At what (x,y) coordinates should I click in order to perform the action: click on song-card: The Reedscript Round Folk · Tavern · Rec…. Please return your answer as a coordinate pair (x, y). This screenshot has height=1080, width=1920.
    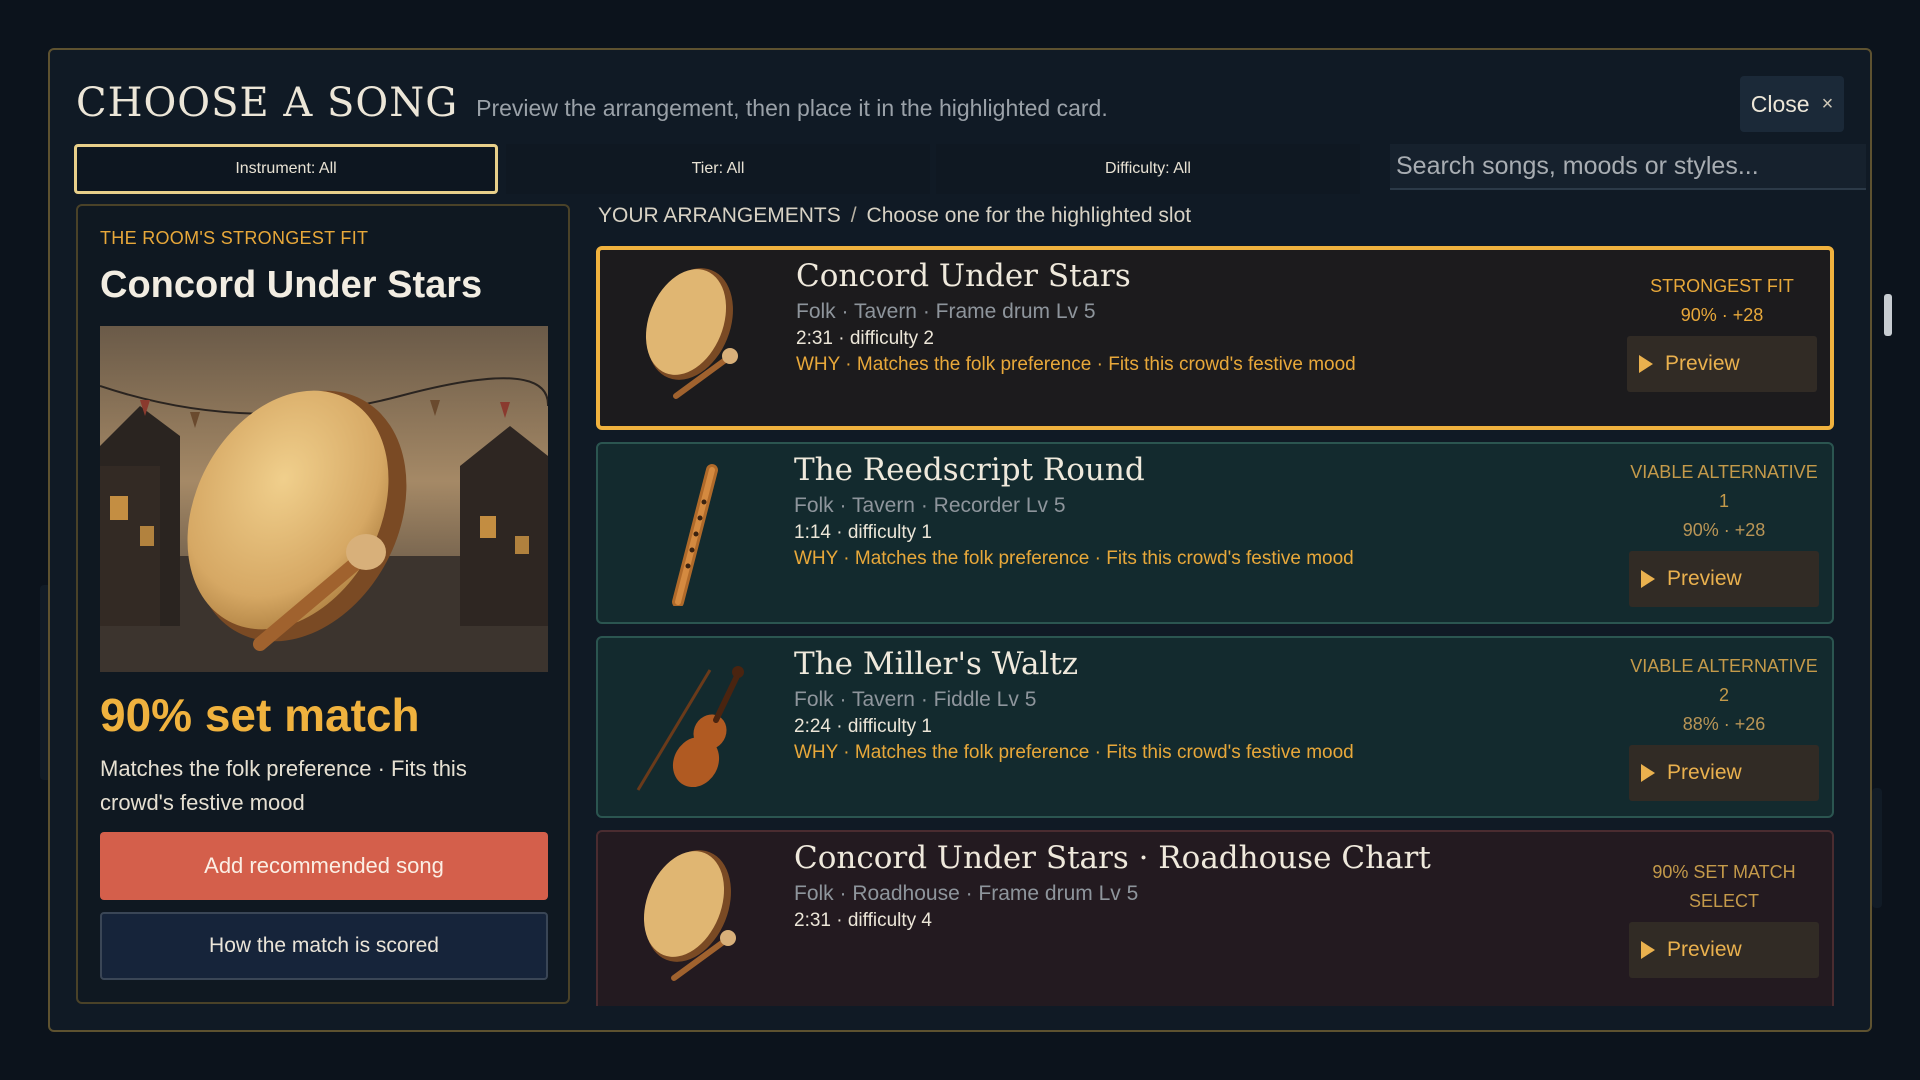
    Looking at the image, I should click on (1215, 533).